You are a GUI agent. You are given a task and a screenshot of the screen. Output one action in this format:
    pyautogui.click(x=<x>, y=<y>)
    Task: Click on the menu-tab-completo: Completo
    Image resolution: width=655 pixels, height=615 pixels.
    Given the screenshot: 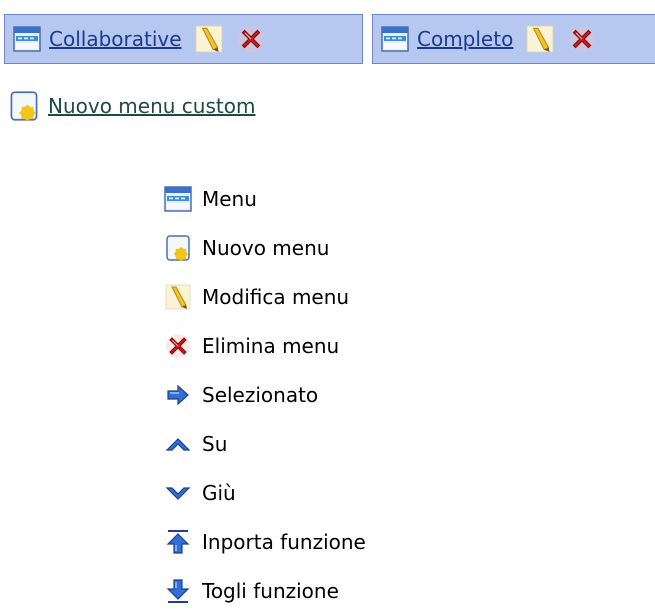 What is the action you would take?
    pyautogui.click(x=513, y=39)
    